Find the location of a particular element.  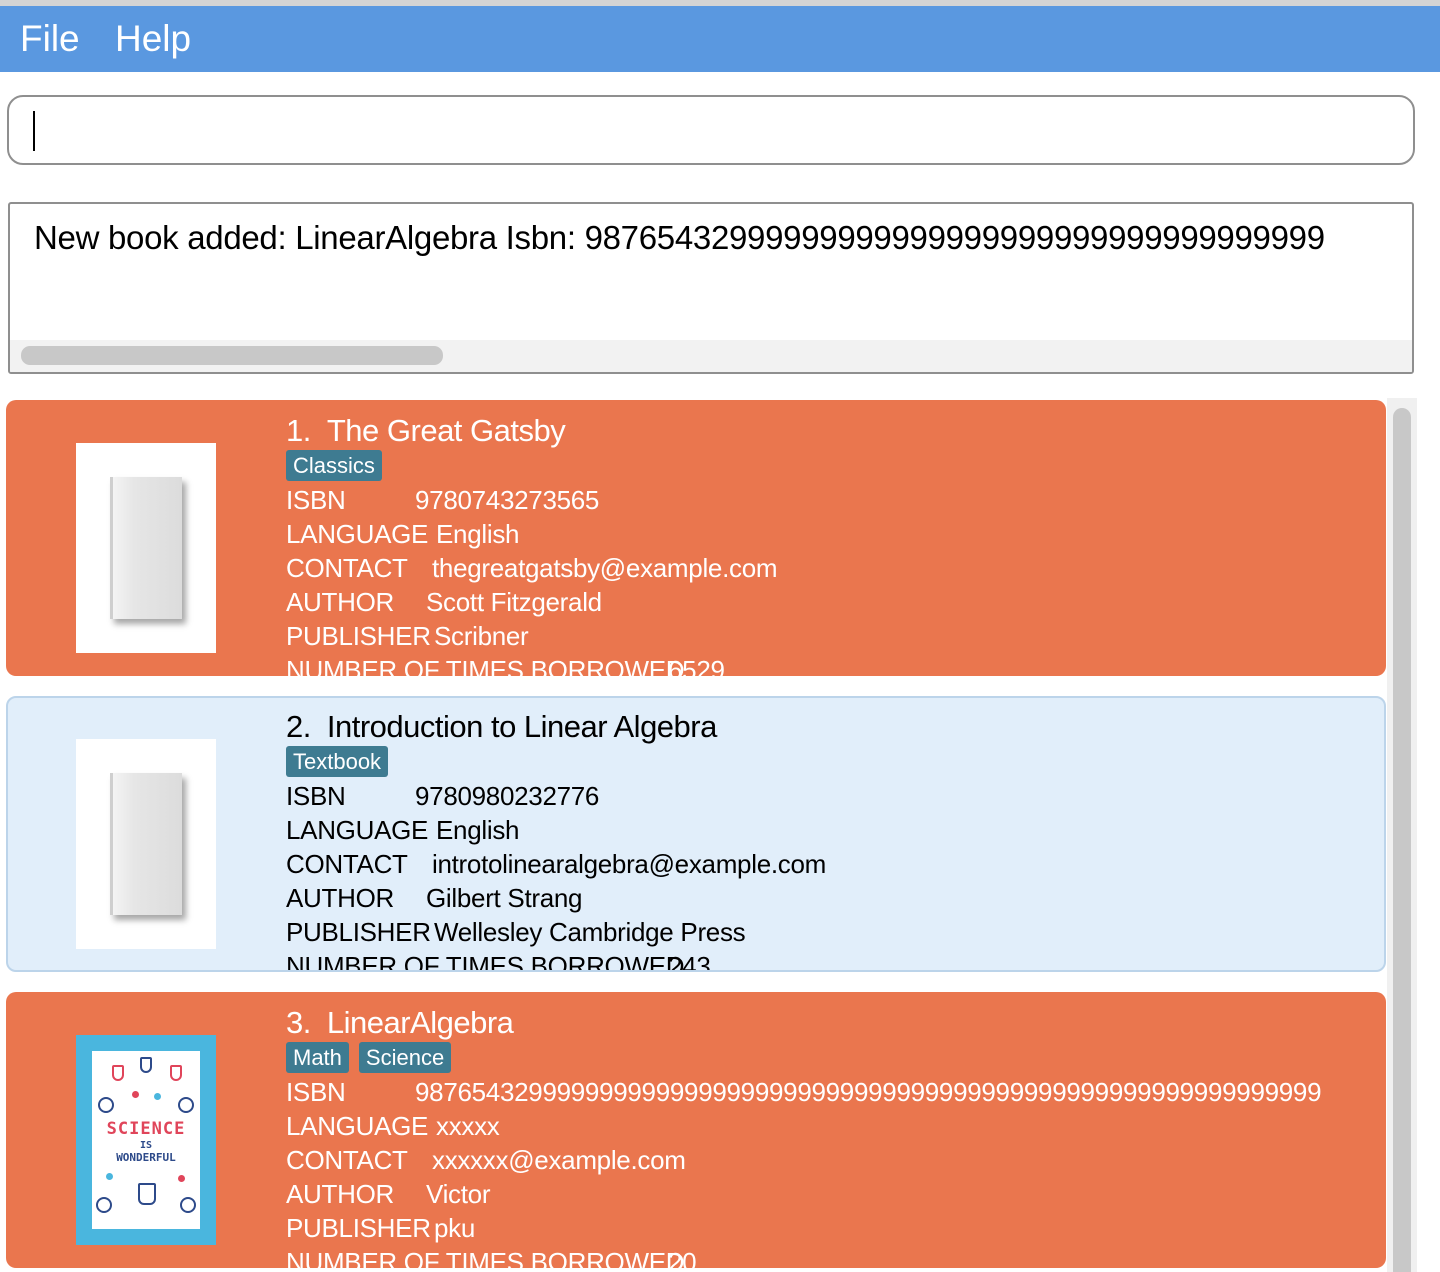

publisher-value: Wellesley Cambridge Press is located at coordinates (590, 932).